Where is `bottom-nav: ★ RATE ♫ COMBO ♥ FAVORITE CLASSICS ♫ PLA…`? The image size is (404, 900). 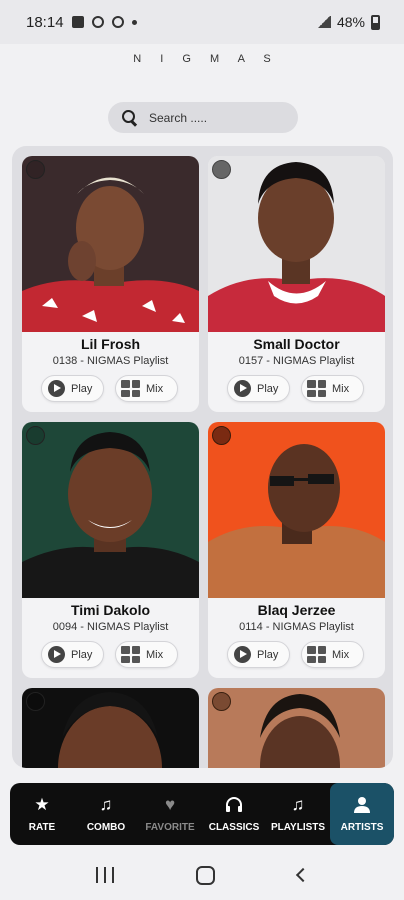
bottom-nav: ★ RATE ♫ COMBO ♥ FAVORITE CLASSICS ♫ PLA… is located at coordinates (202, 814).